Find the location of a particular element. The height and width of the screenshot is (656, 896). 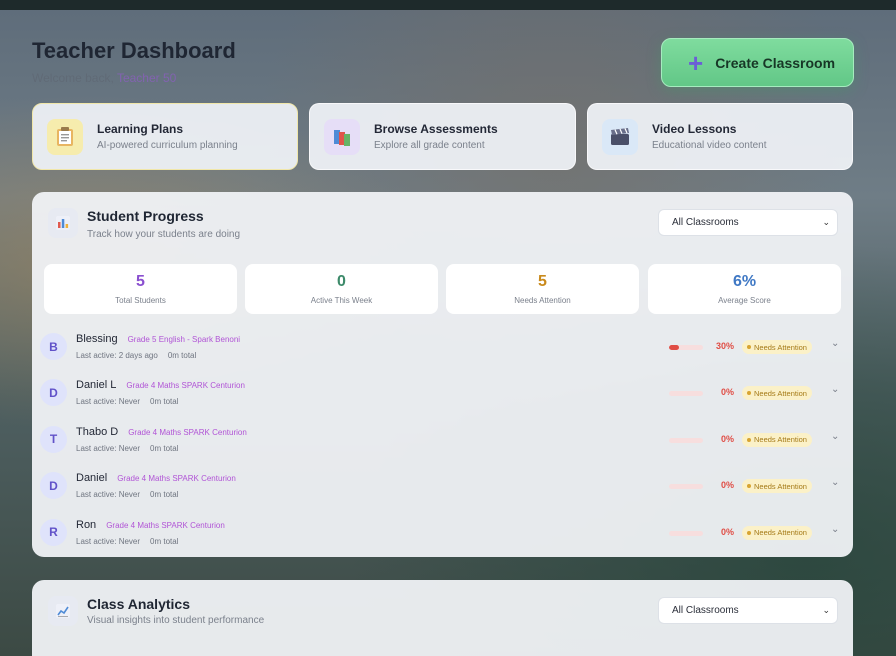

stat-active-this-week: 0 Active This Week is located at coordinates (341, 289).